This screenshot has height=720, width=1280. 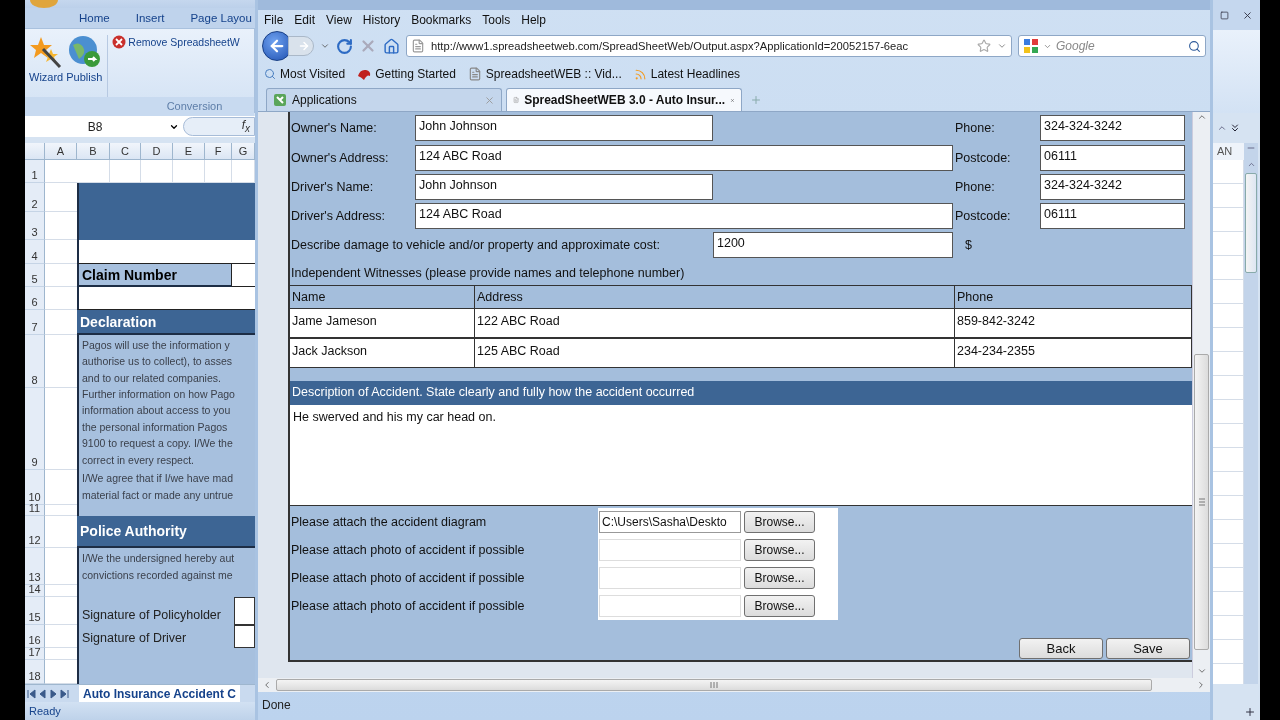 I want to click on row-header: 7, so click(x=35, y=322).